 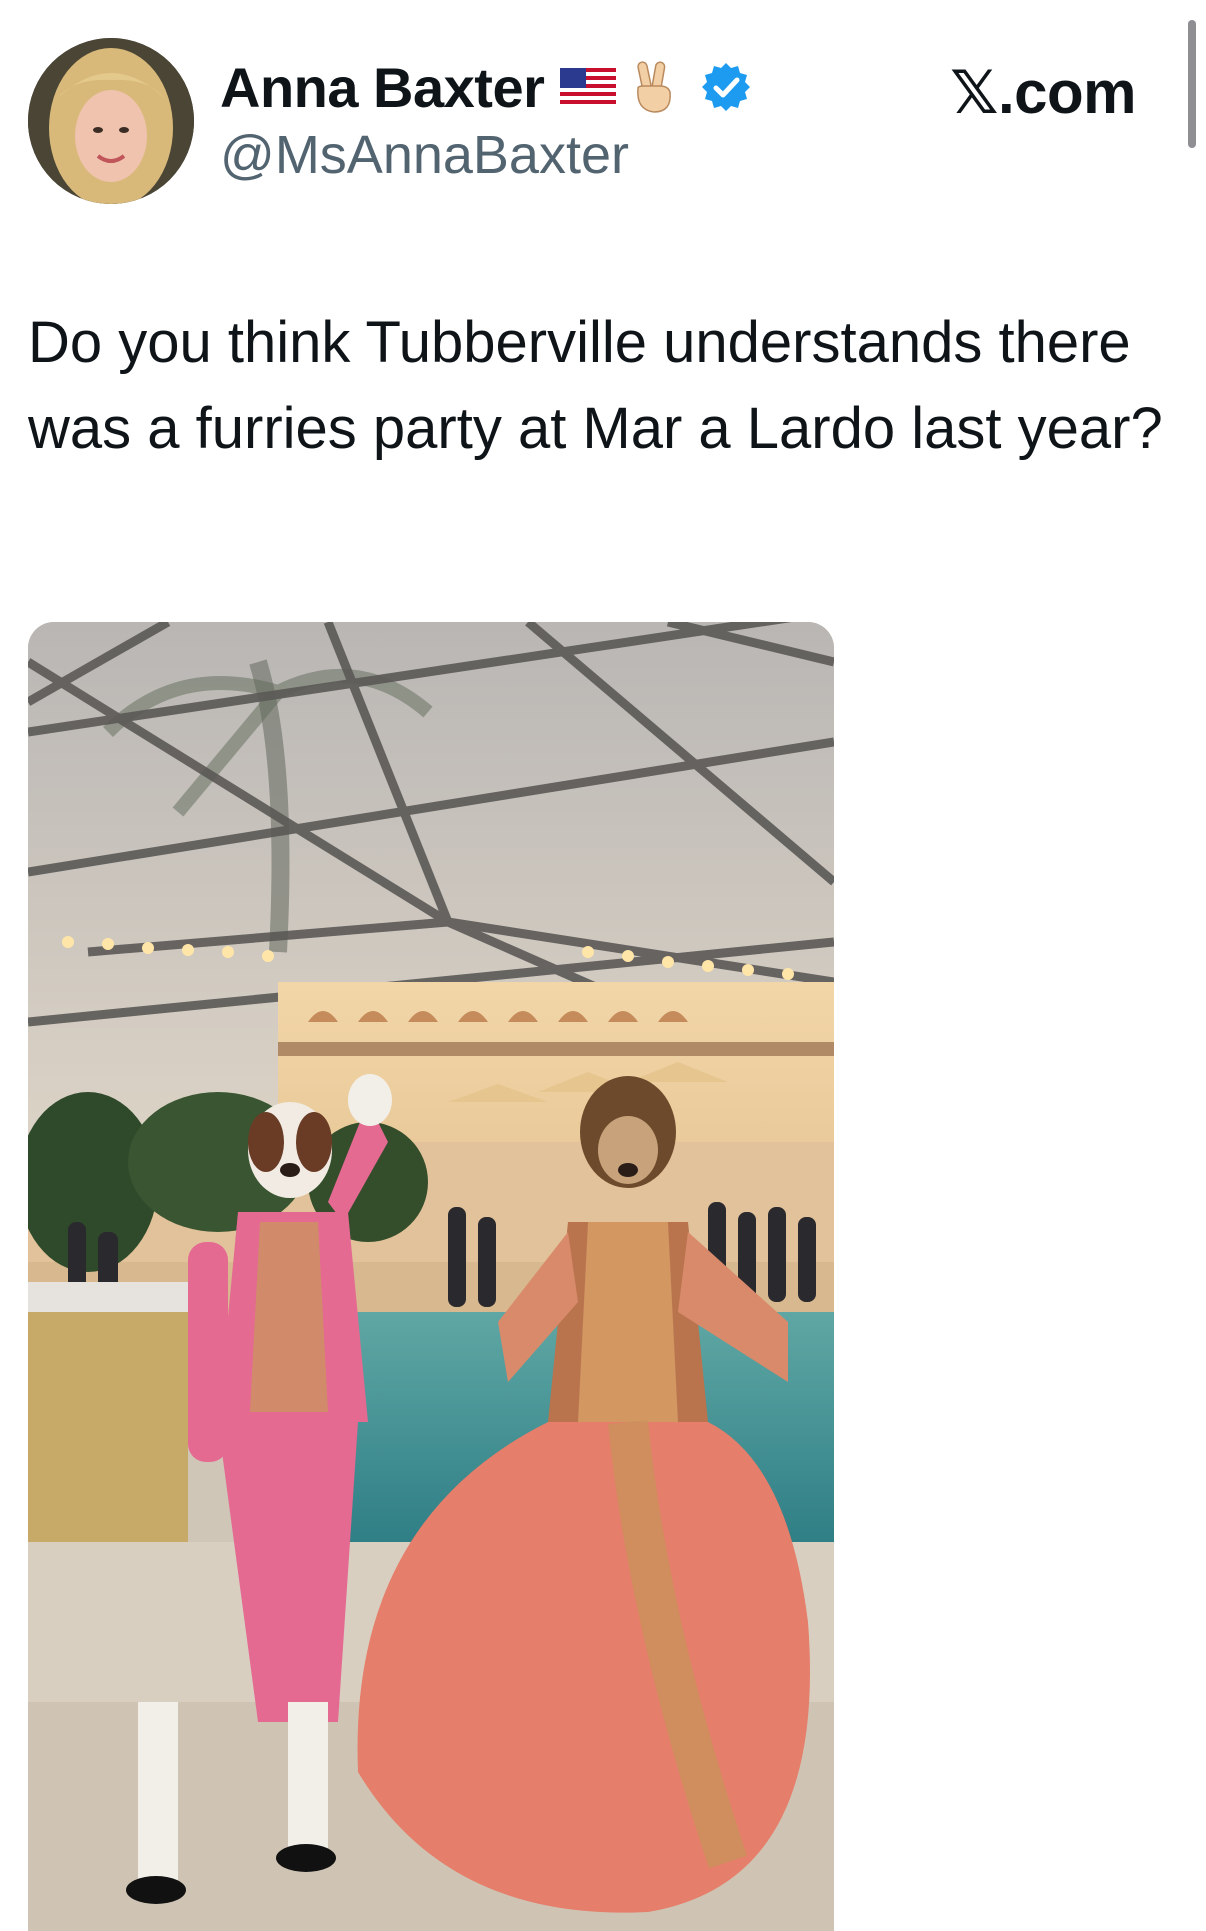 I want to click on verified-badge-icon, so click(x=726, y=87).